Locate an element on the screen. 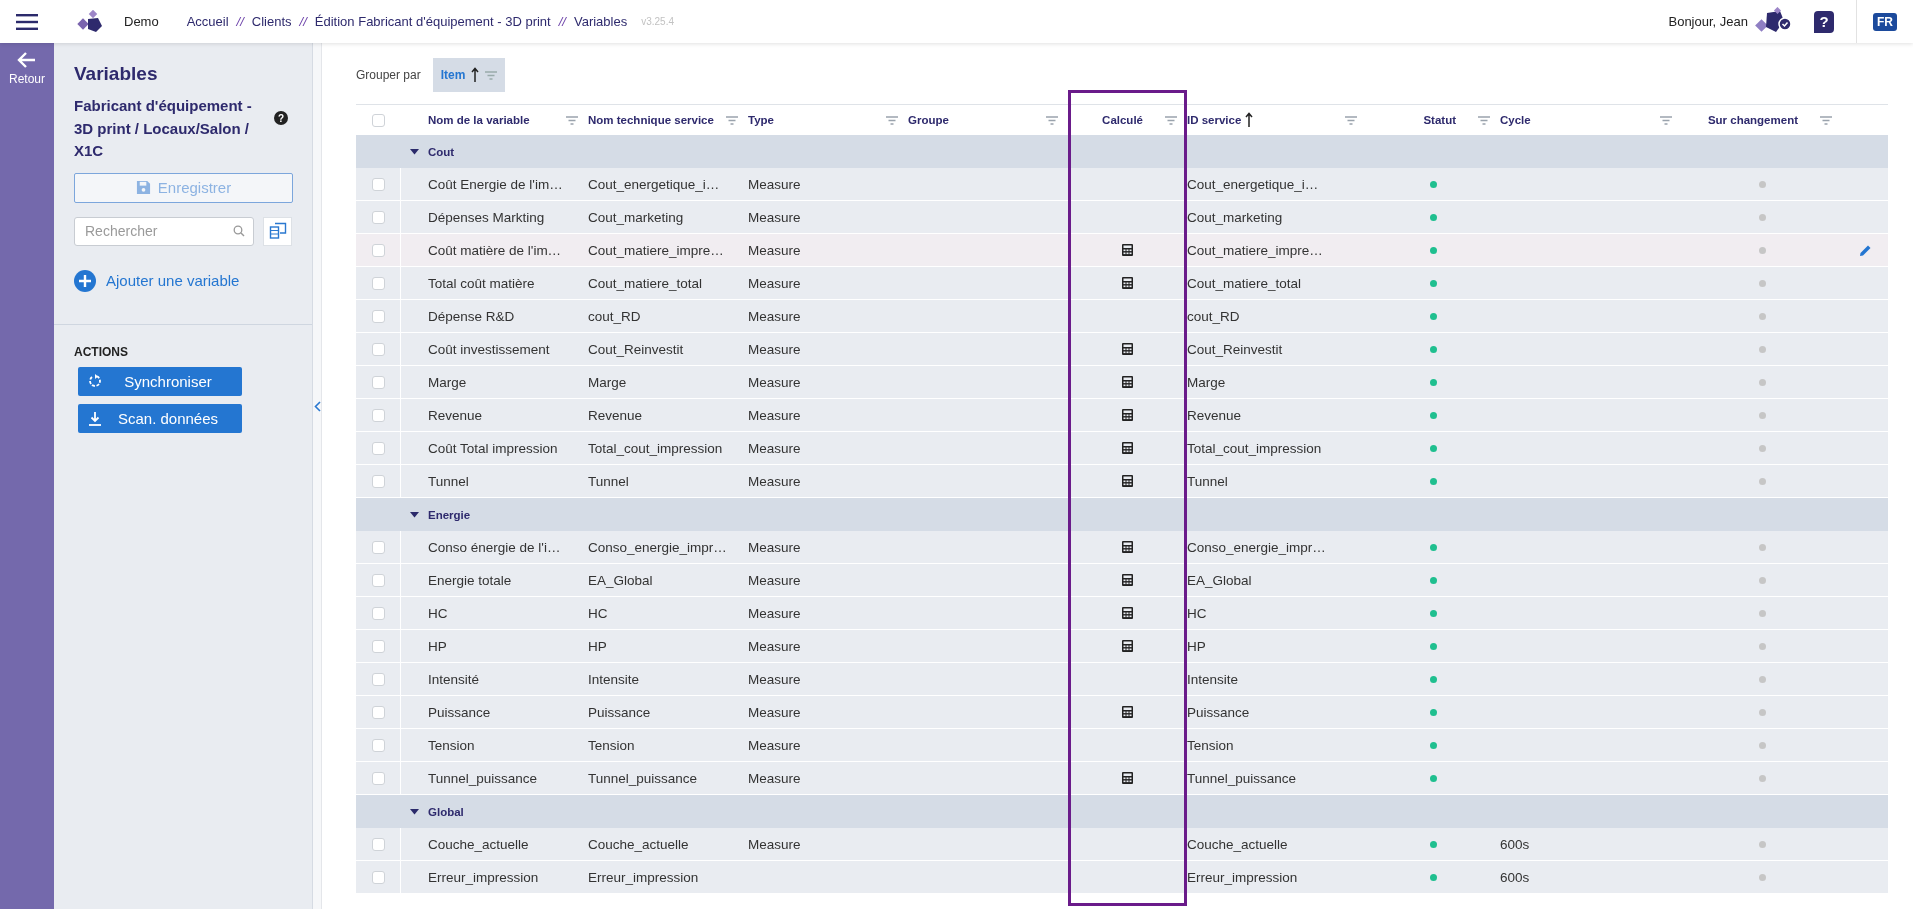  table-cell: Tension is located at coordinates (611, 745).